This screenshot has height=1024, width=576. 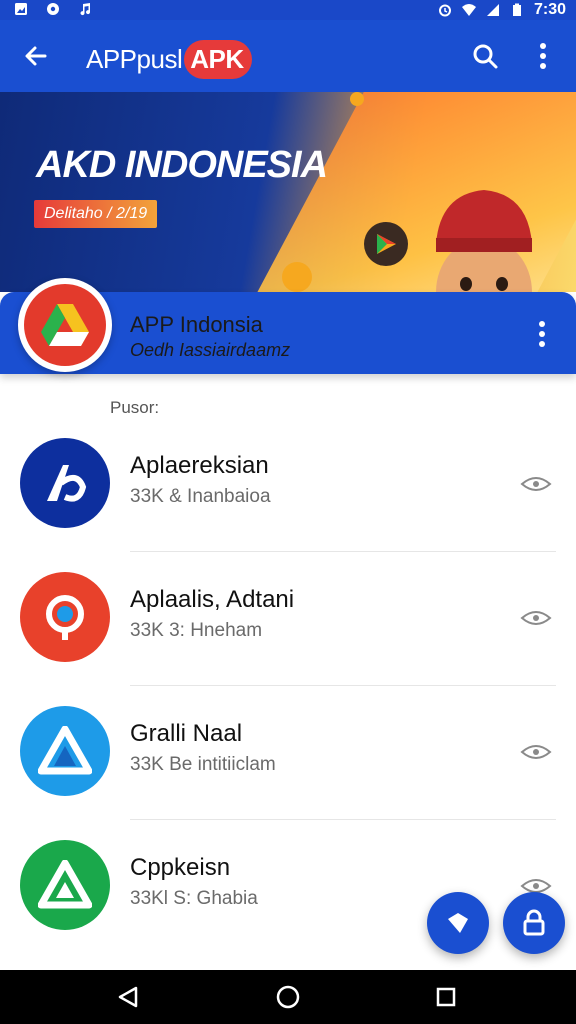 What do you see at coordinates (484, 241) in the screenshot?
I see `mascot-illustration` at bounding box center [484, 241].